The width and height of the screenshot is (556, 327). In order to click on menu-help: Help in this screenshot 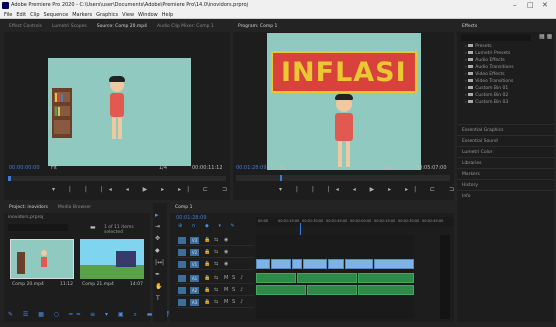, I will do `click(167, 15)`.